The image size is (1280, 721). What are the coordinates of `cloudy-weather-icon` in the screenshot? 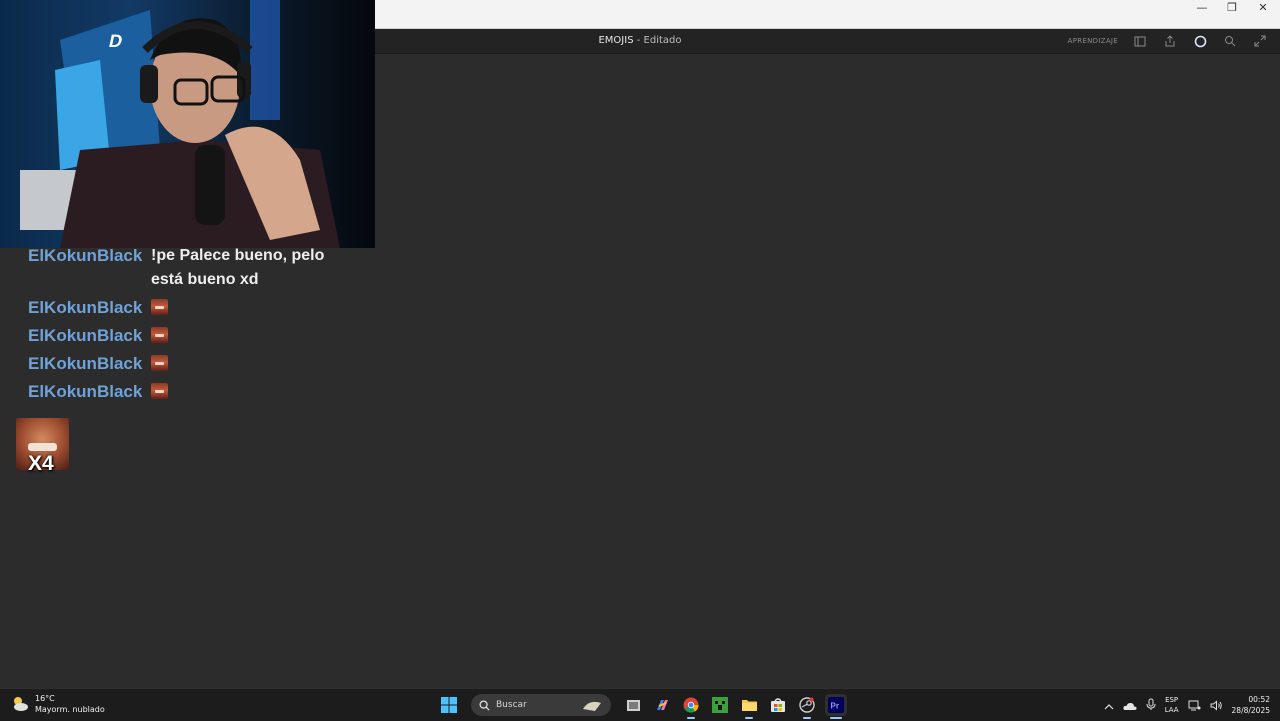 It's located at (21, 704).